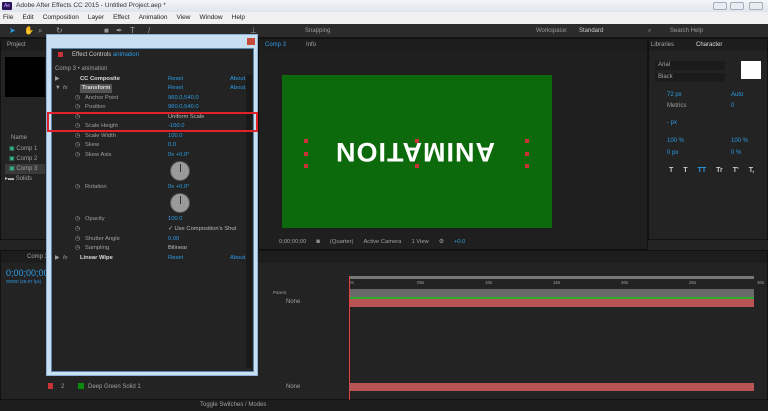 The height and width of the screenshot is (411, 768). What do you see at coordinates (152, 107) in the screenshot?
I see `property-row: ◷ Position 960.0,540.0` at bounding box center [152, 107].